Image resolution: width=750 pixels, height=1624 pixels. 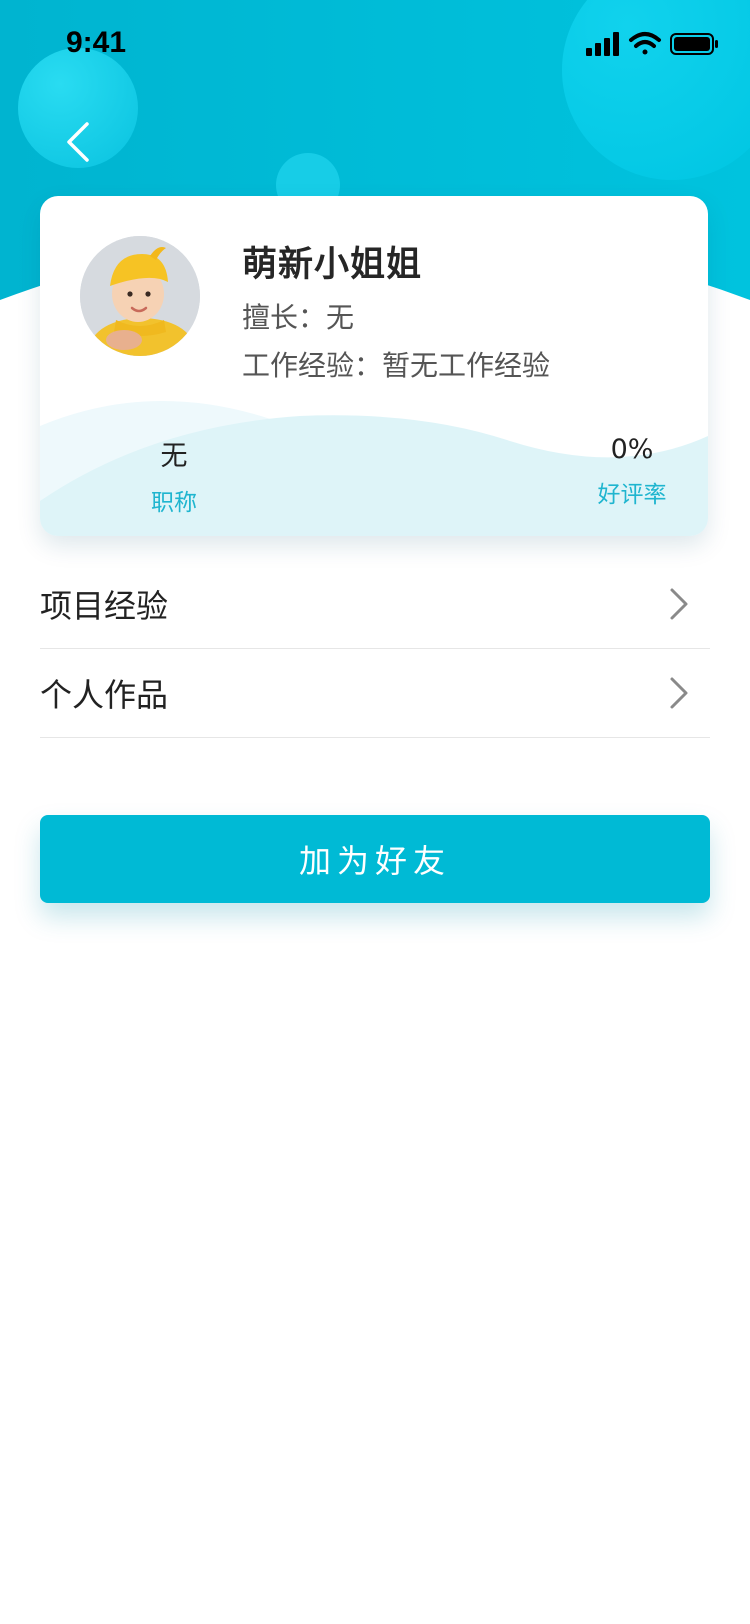 What do you see at coordinates (96, 42) in the screenshot?
I see `status-time: 9:41` at bounding box center [96, 42].